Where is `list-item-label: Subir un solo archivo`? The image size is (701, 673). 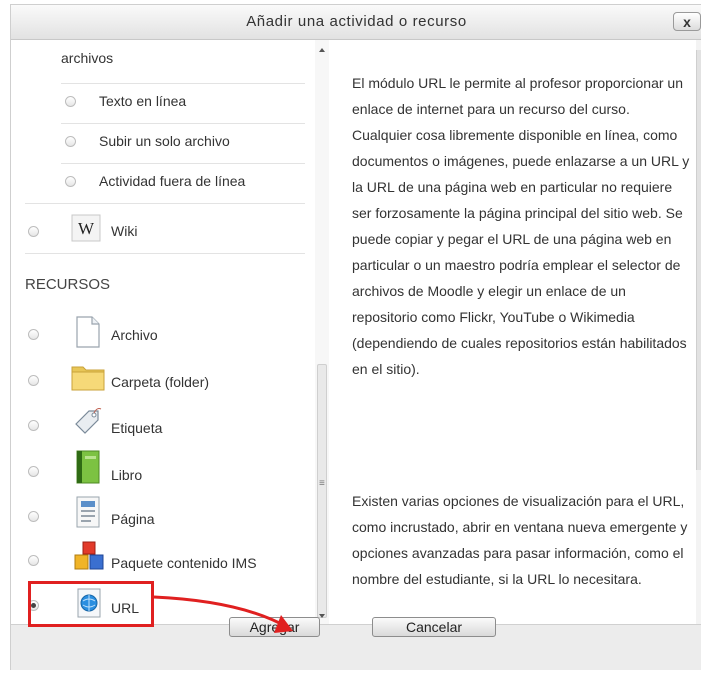 list-item-label: Subir un solo archivo is located at coordinates (164, 141).